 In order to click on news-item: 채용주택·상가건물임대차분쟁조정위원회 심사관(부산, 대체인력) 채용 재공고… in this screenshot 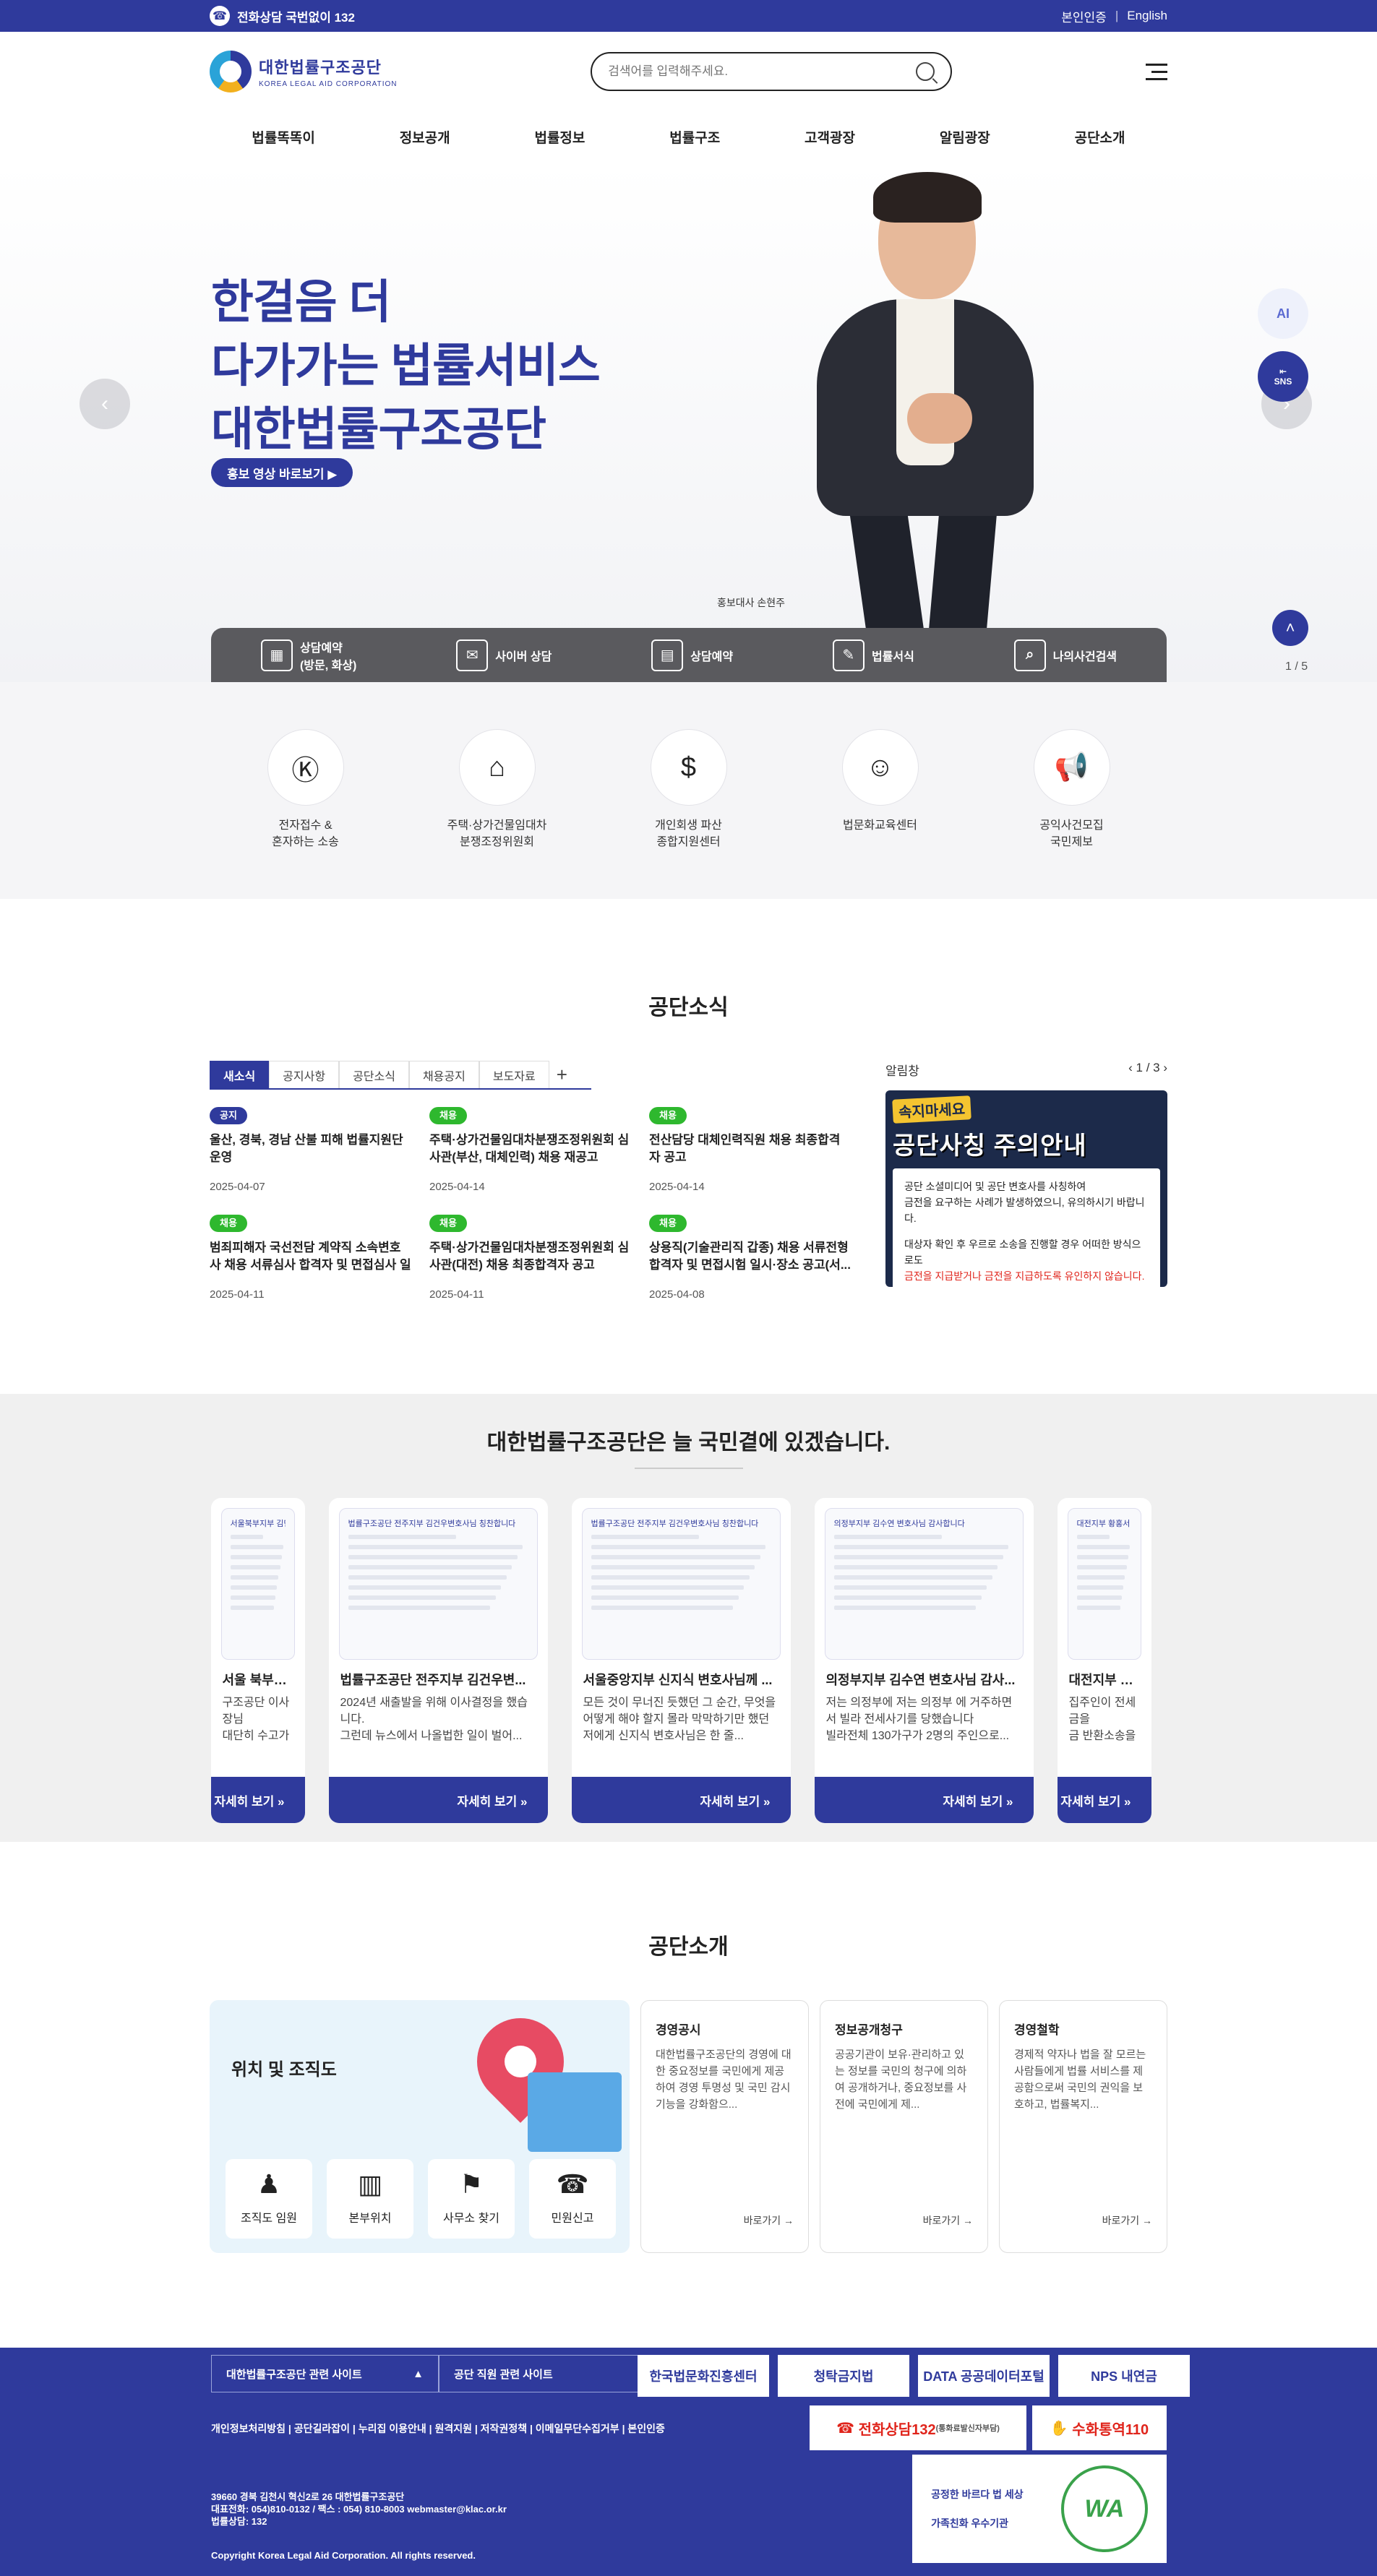, I will do `click(530, 1150)`.